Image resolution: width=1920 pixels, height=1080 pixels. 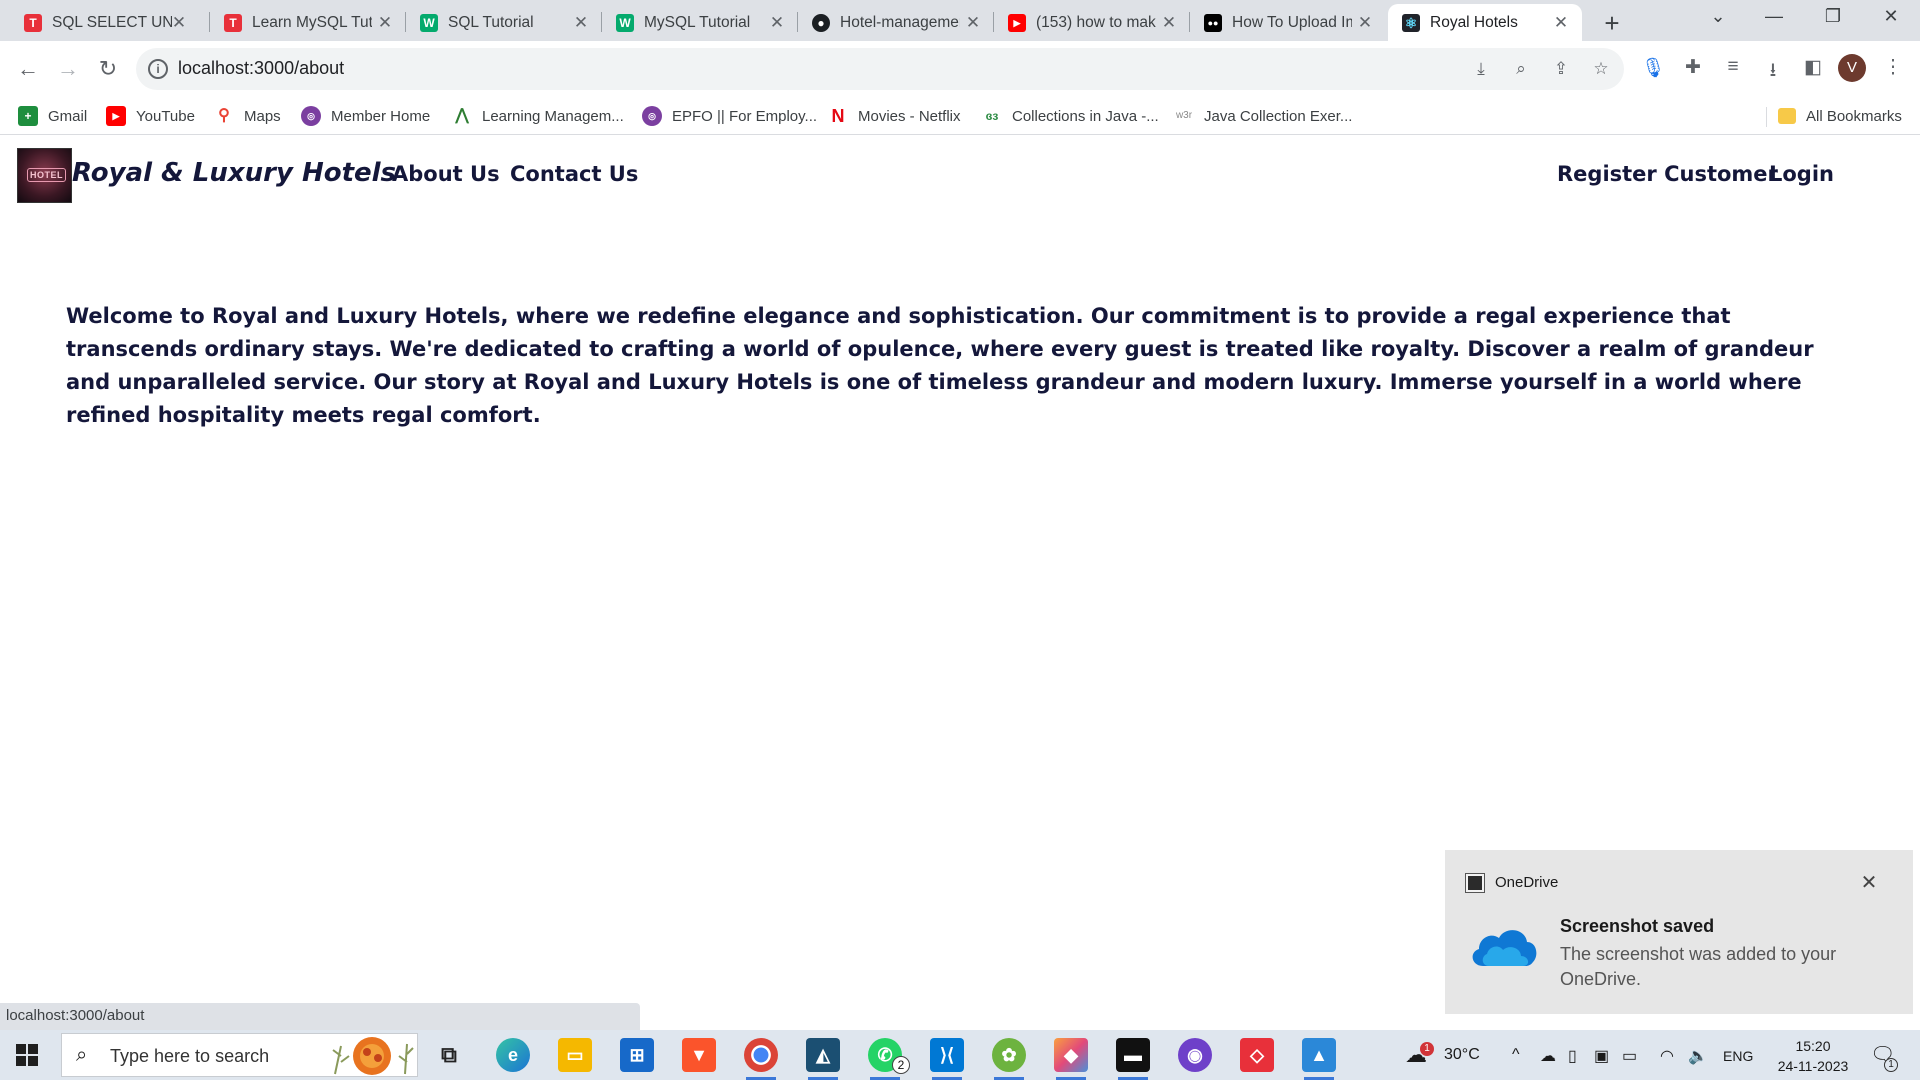 What do you see at coordinates (1667, 174) in the screenshot?
I see `nav-register-customer: Register Customer` at bounding box center [1667, 174].